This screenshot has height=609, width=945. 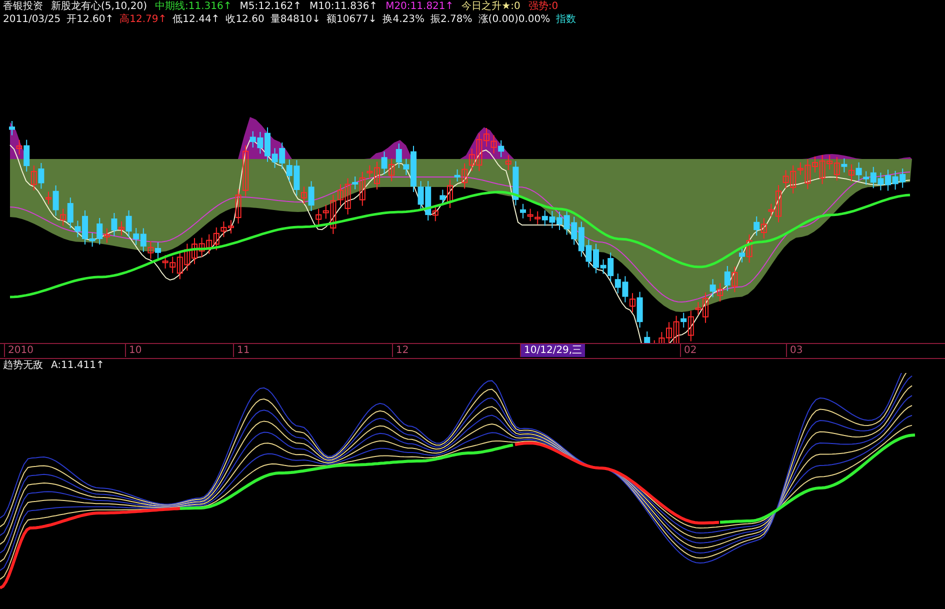 What do you see at coordinates (196, 20) in the screenshot?
I see `quote-label: 低12.44↑` at bounding box center [196, 20].